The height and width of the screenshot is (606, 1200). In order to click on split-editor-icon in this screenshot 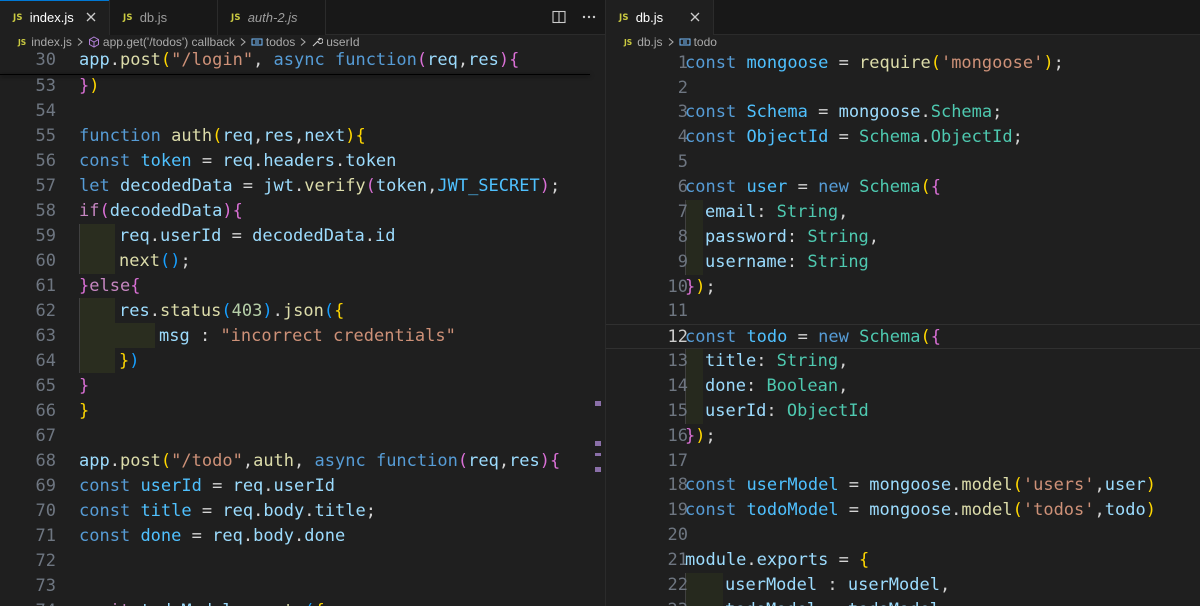, I will do `click(559, 17)`.